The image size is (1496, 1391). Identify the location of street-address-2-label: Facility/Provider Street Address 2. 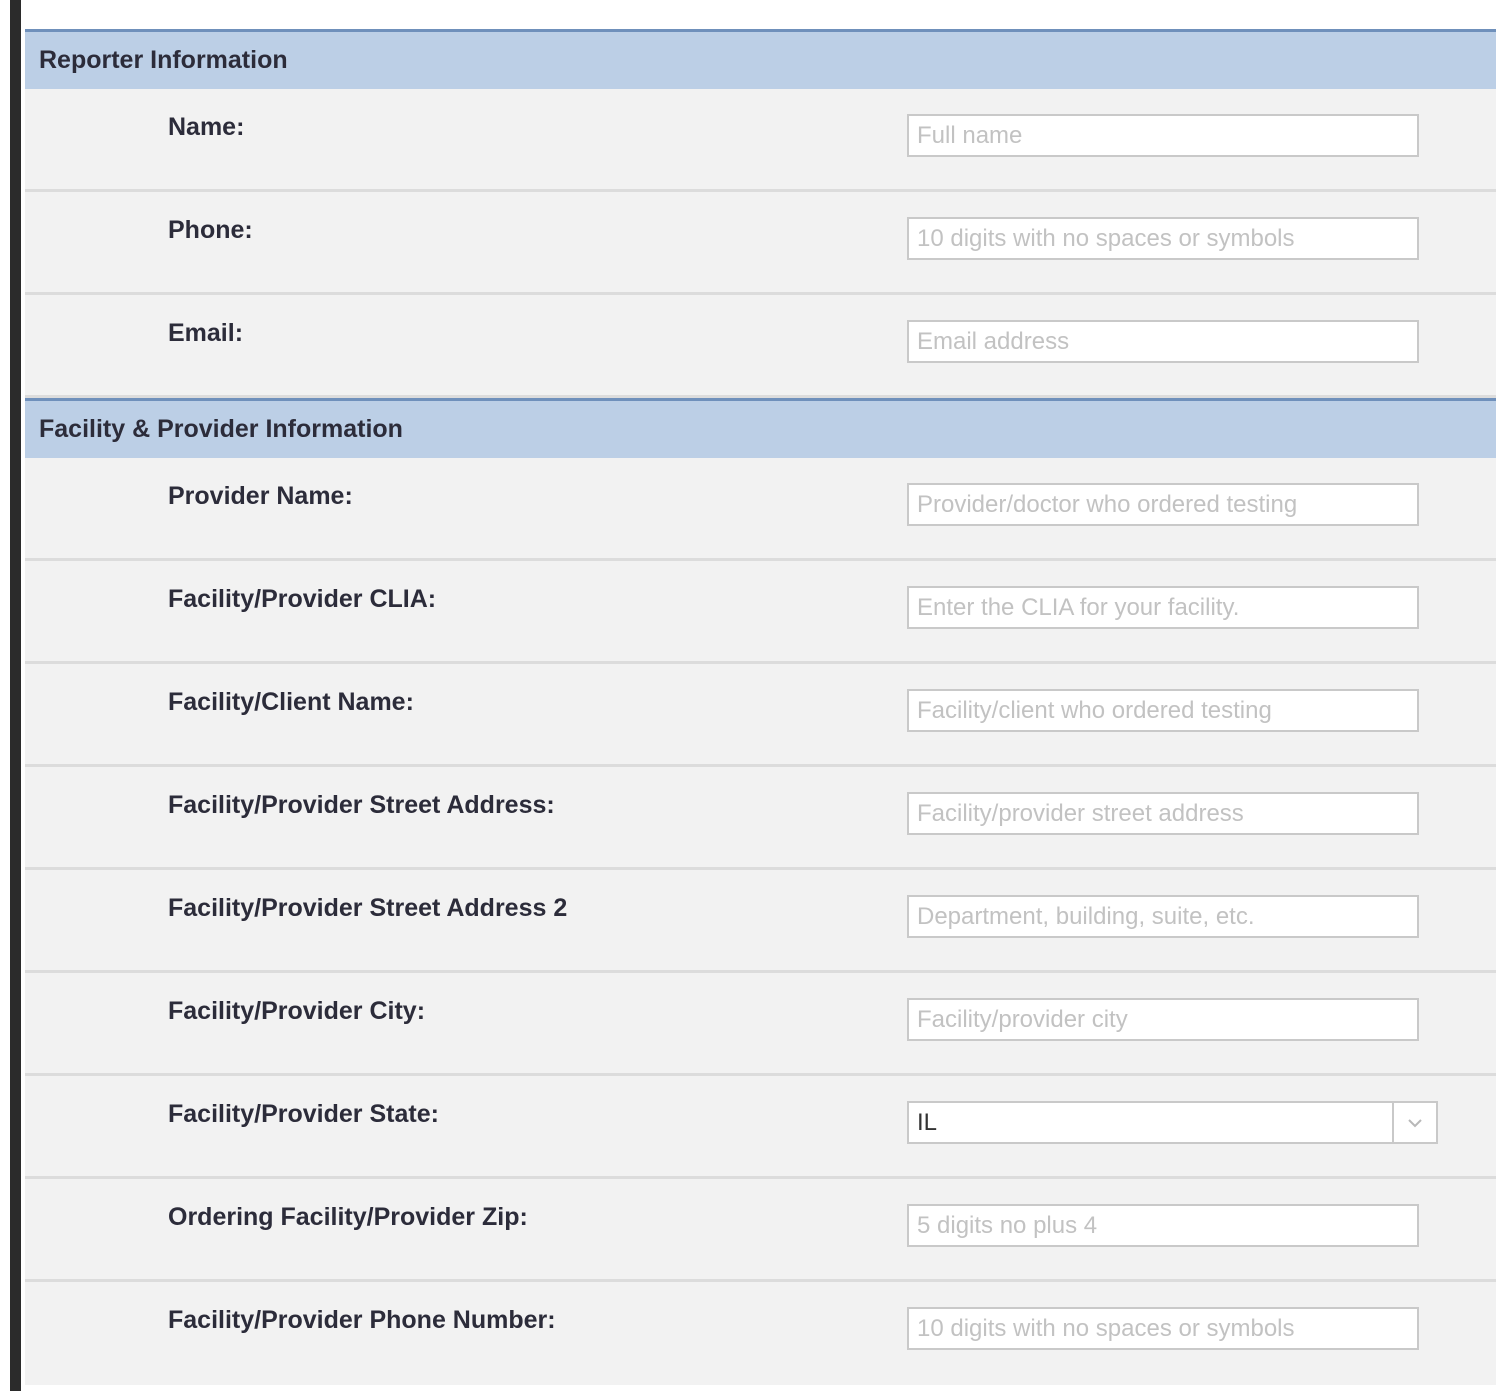
(368, 908).